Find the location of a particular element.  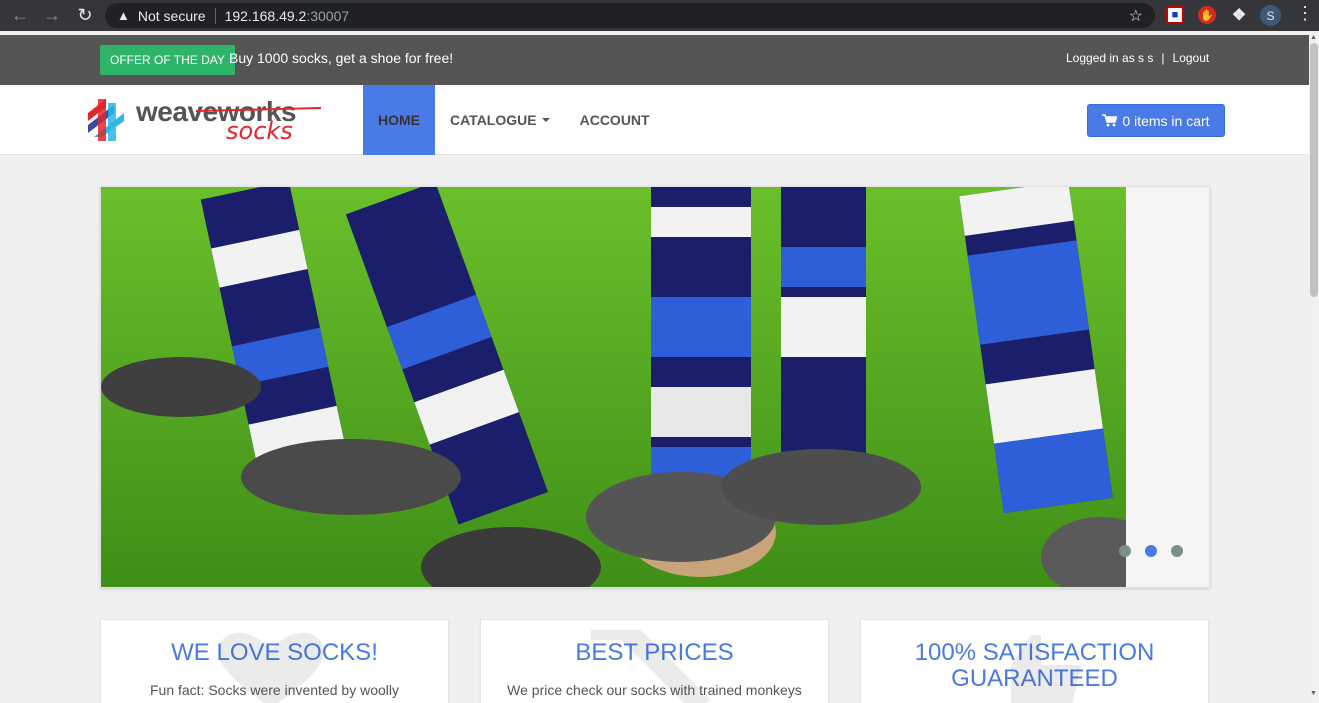

thumbs-up-icon is located at coordinates (1046, 669).